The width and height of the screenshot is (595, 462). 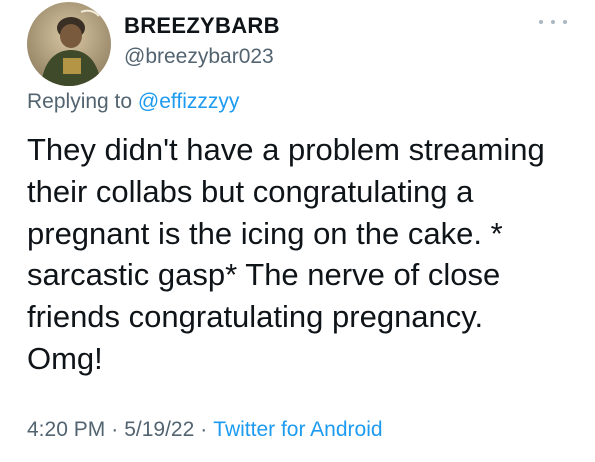 I want to click on display-name: BREEZYBARB, so click(x=202, y=26).